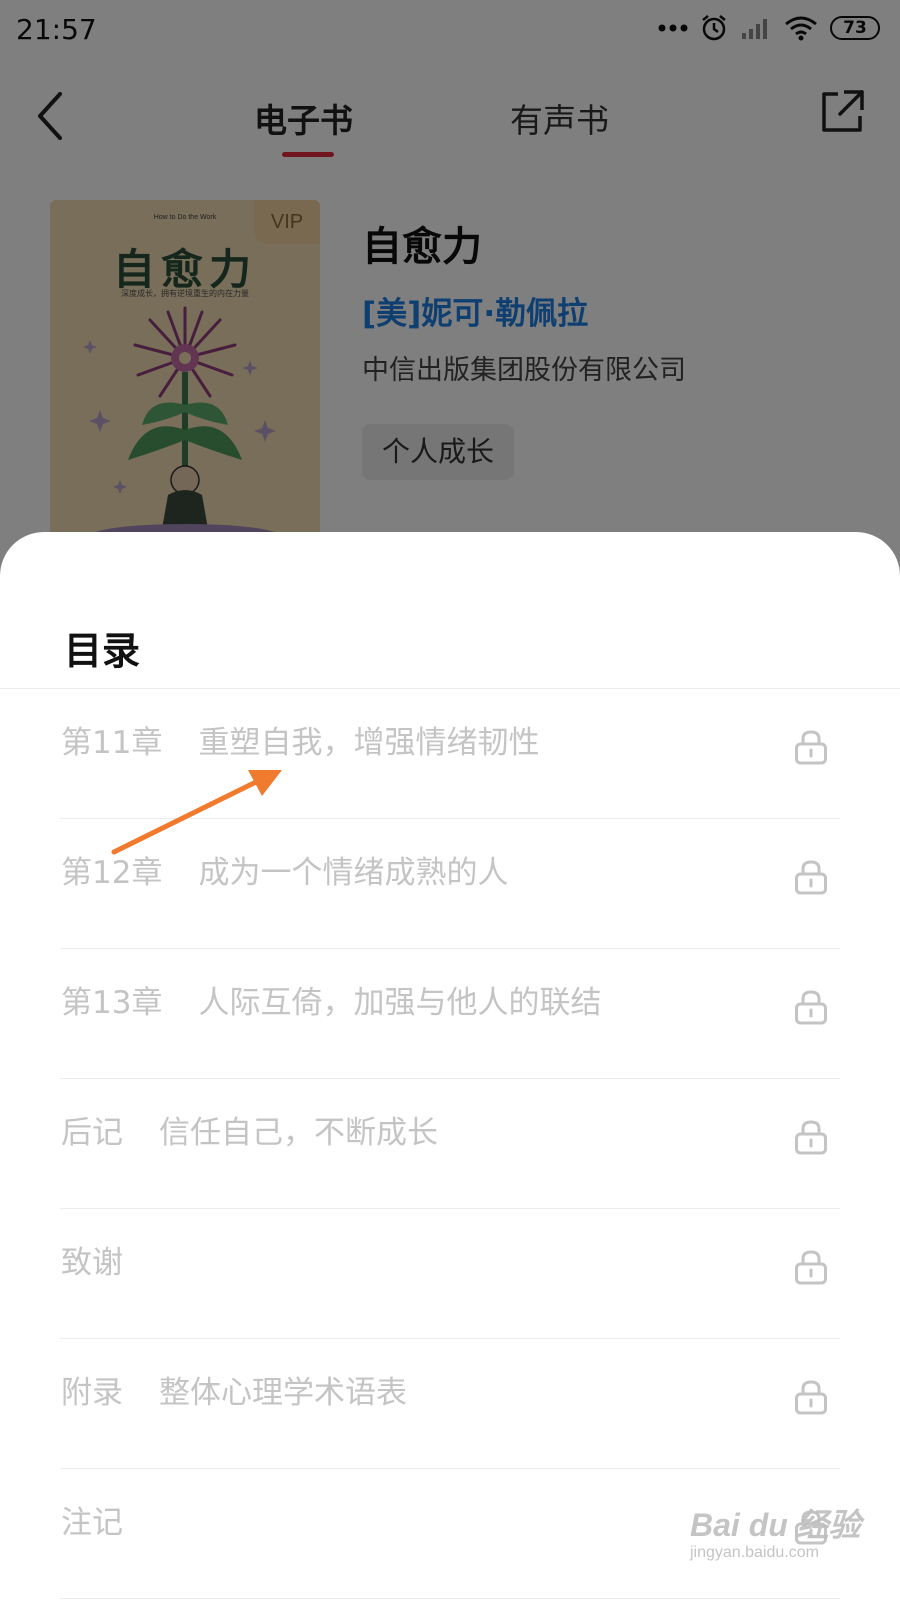 The height and width of the screenshot is (1600, 900). I want to click on toc-title: 目录, so click(102, 651).